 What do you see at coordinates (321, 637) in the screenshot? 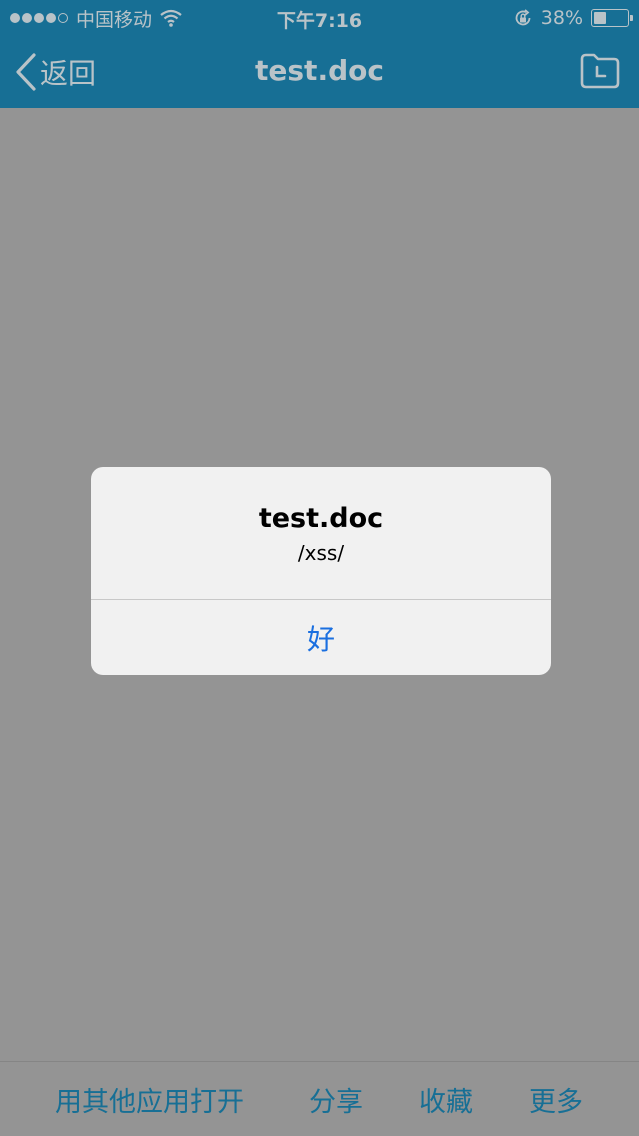
I see `ok-button: 好` at bounding box center [321, 637].